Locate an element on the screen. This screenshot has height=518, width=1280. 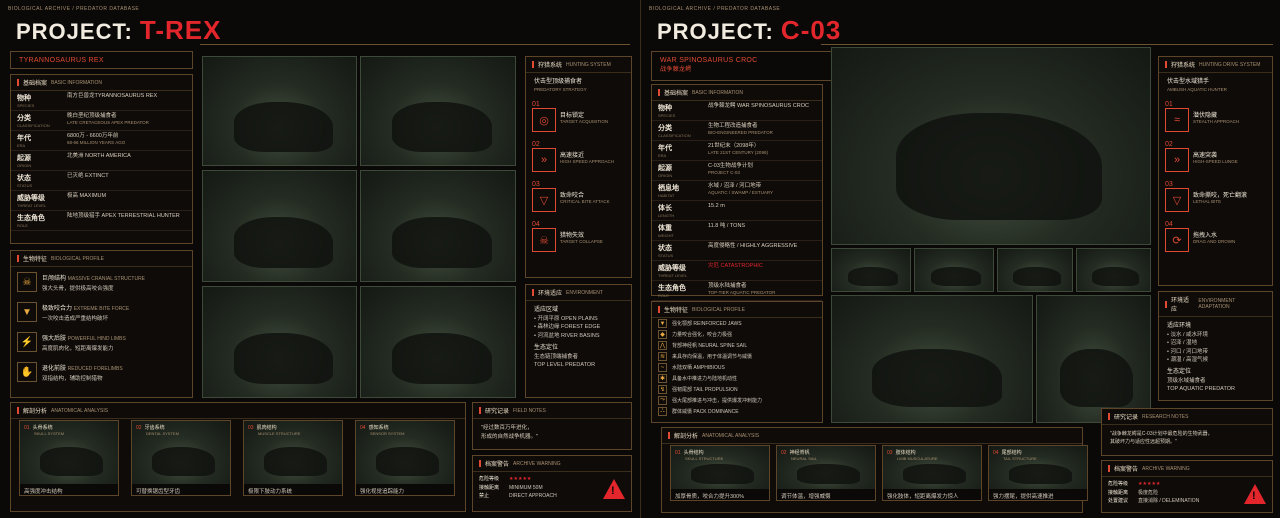
muscle-icon: ◆ is located at coordinates (662, 334).